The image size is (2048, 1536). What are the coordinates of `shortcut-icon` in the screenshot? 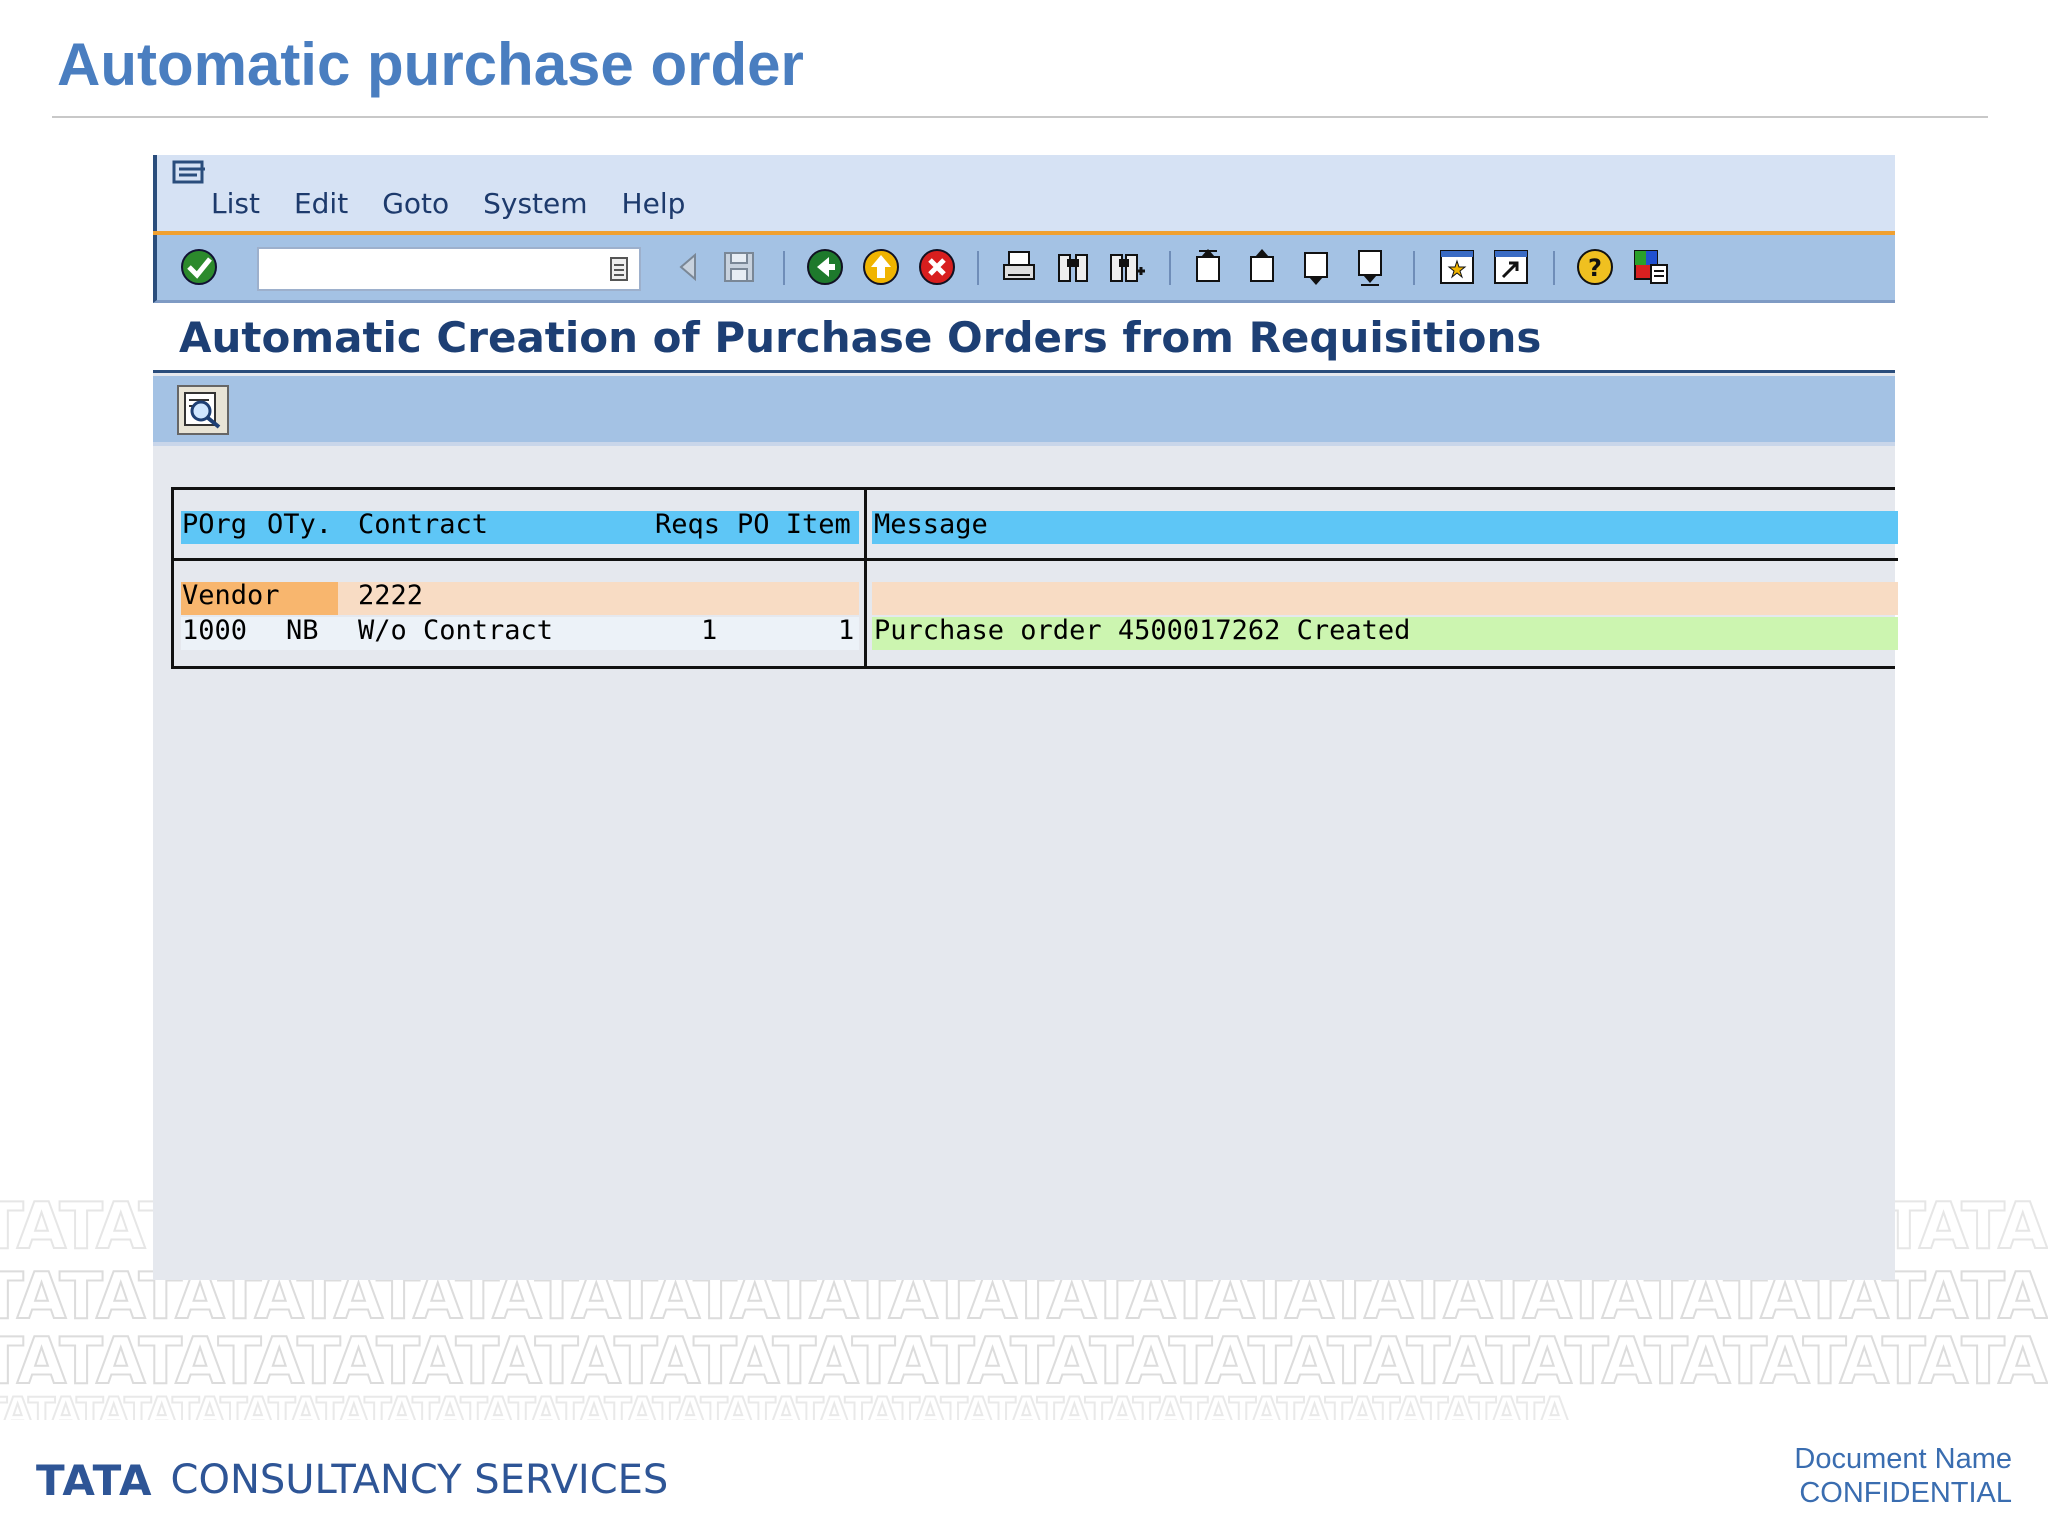 It's located at (1511, 267).